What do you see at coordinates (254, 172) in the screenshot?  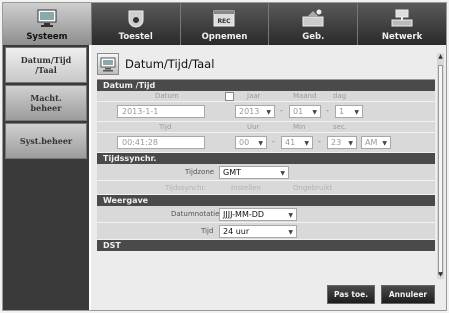 I see `timezone-select: GMT ▼` at bounding box center [254, 172].